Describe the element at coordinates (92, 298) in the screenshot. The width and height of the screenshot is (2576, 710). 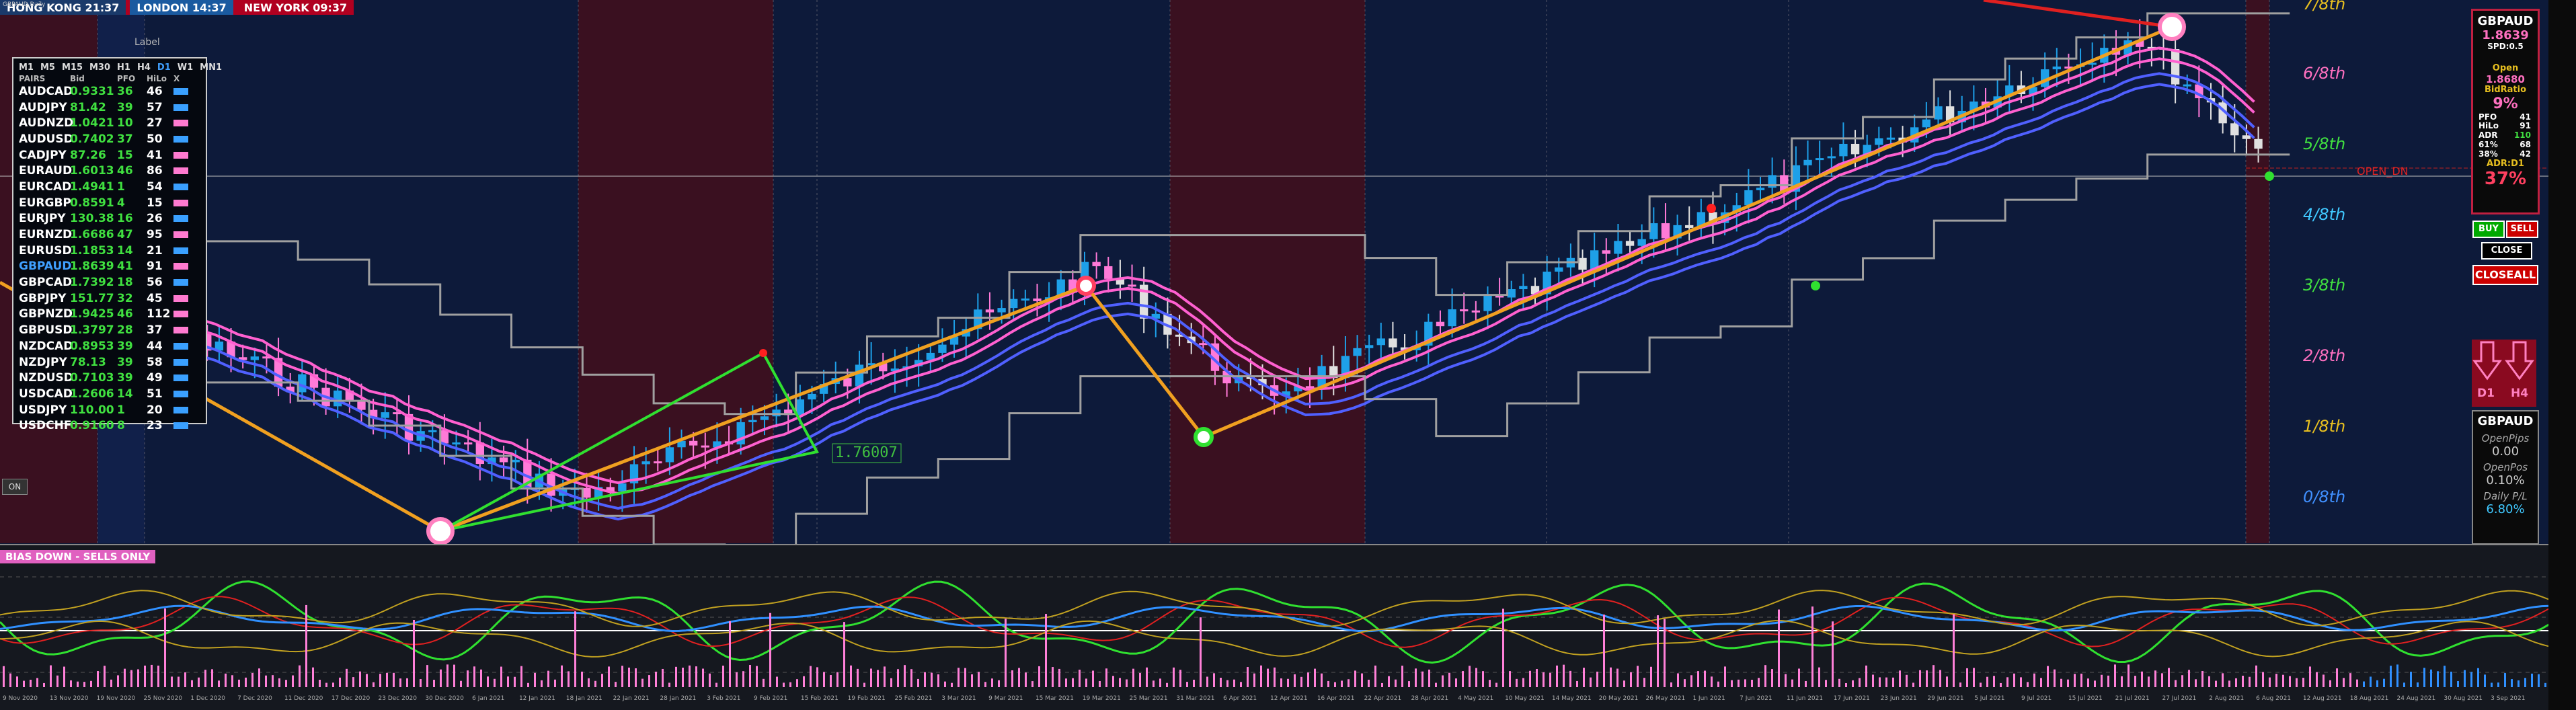
I see `pair-bid: 151.77` at that location.